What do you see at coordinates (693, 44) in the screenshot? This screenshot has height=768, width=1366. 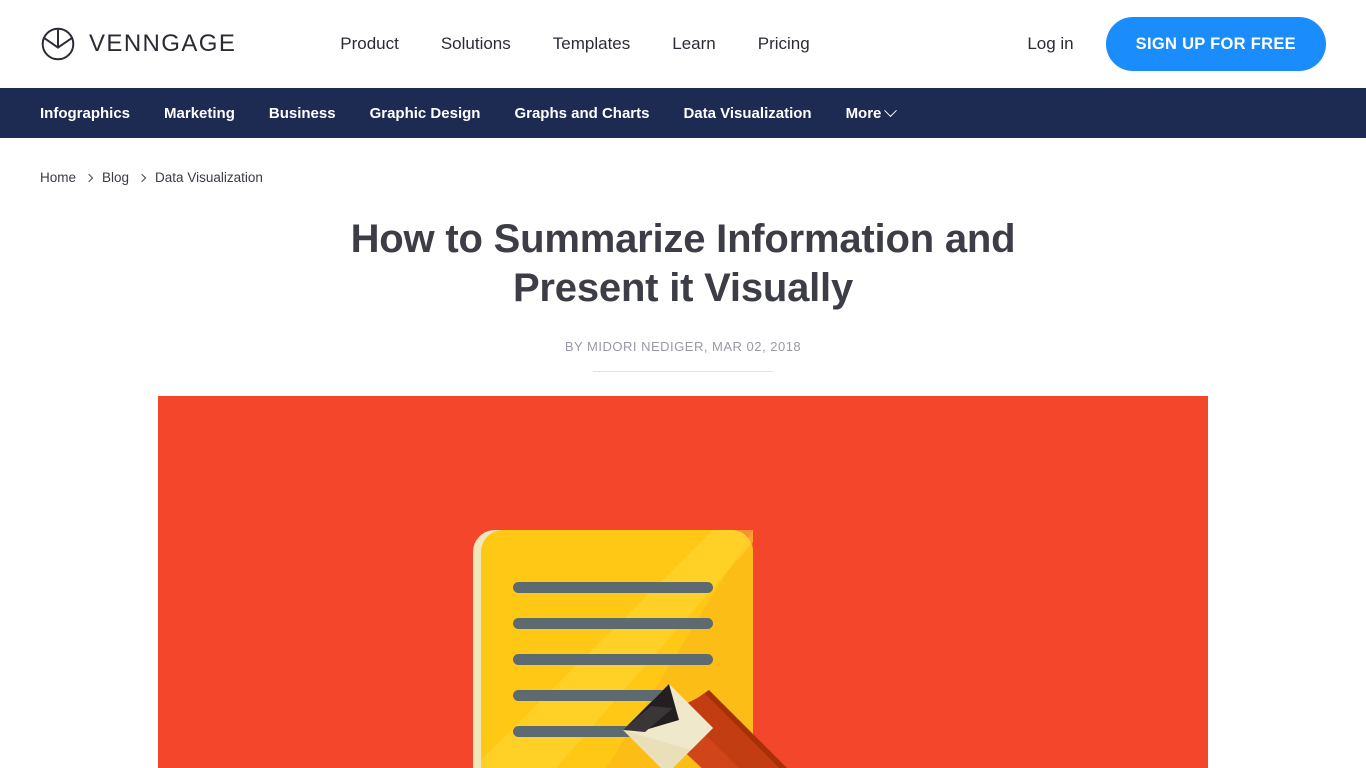 I see `nav-item-learn: Learn` at bounding box center [693, 44].